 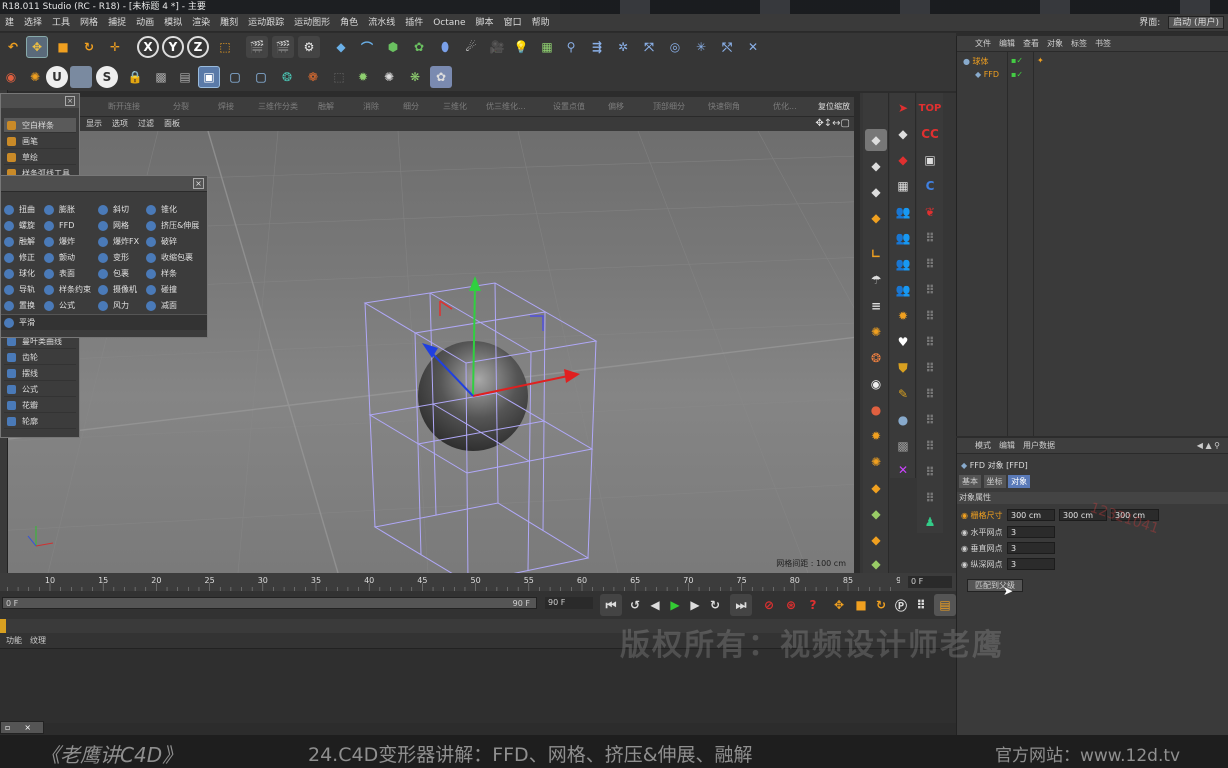 I want to click on cube-4-icon: ◆, so click(x=876, y=218).